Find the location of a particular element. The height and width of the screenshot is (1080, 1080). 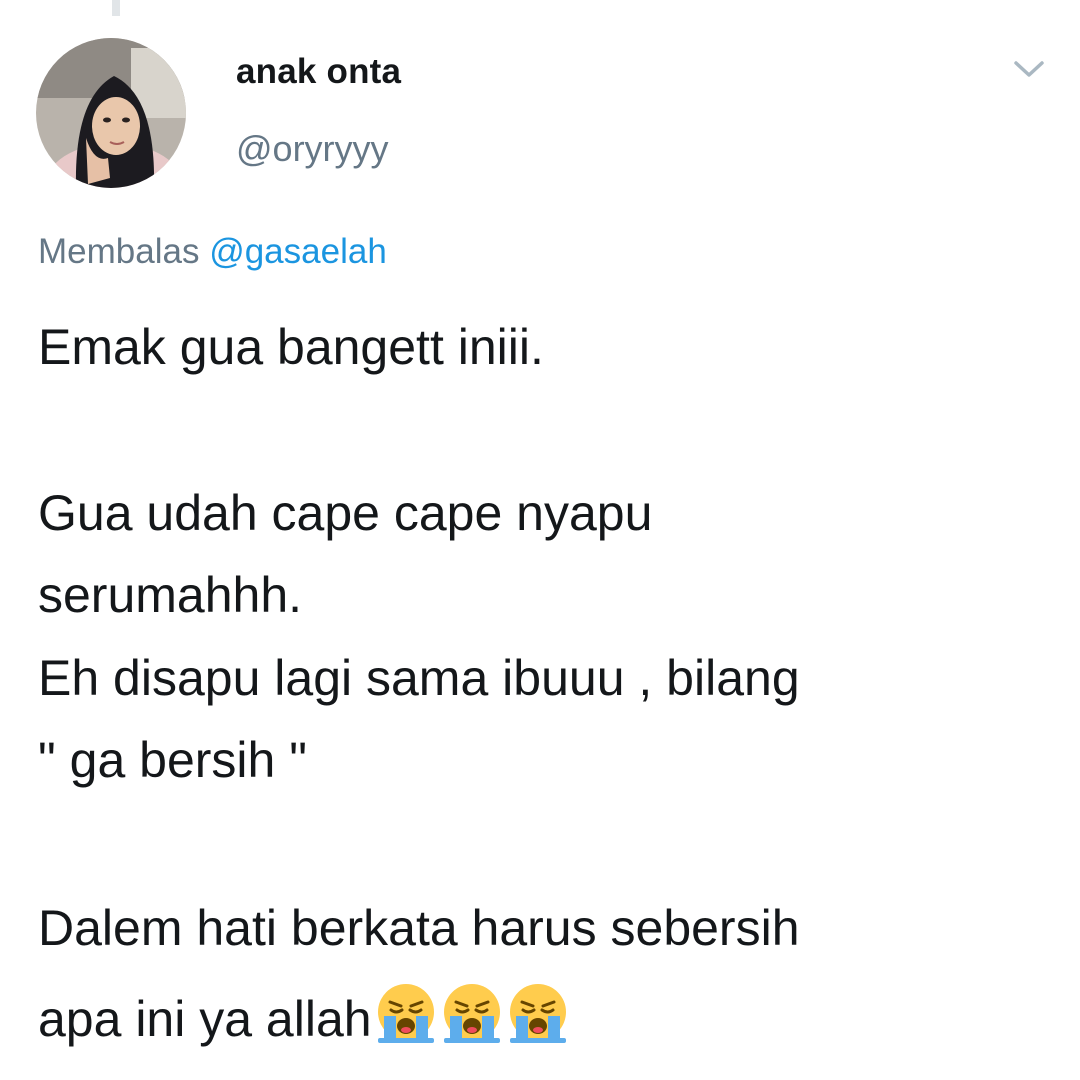

scroll-indicator is located at coordinates (116, 8).